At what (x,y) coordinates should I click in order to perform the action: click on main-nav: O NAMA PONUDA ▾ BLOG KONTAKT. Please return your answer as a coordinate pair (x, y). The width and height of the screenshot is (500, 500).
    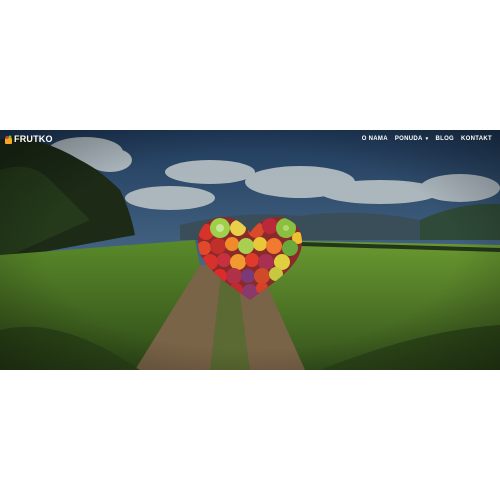
    Looking at the image, I should click on (427, 139).